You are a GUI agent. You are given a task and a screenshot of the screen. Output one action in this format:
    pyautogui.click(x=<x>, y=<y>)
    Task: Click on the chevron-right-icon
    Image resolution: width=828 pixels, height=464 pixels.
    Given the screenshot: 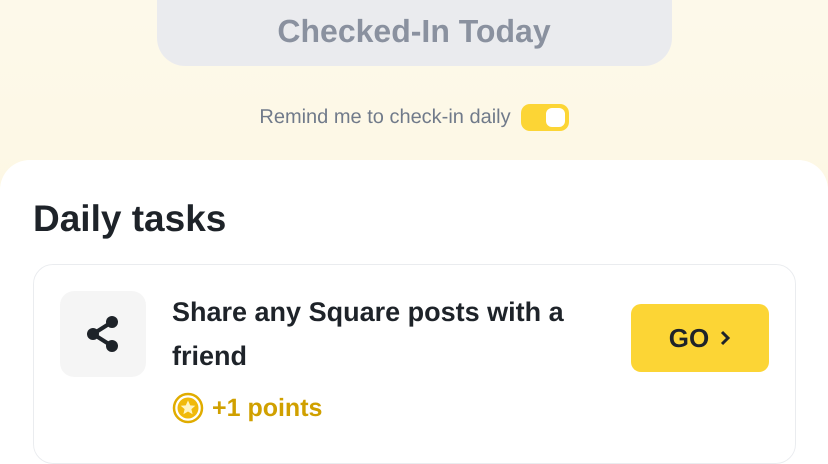 What is the action you would take?
    pyautogui.click(x=725, y=338)
    